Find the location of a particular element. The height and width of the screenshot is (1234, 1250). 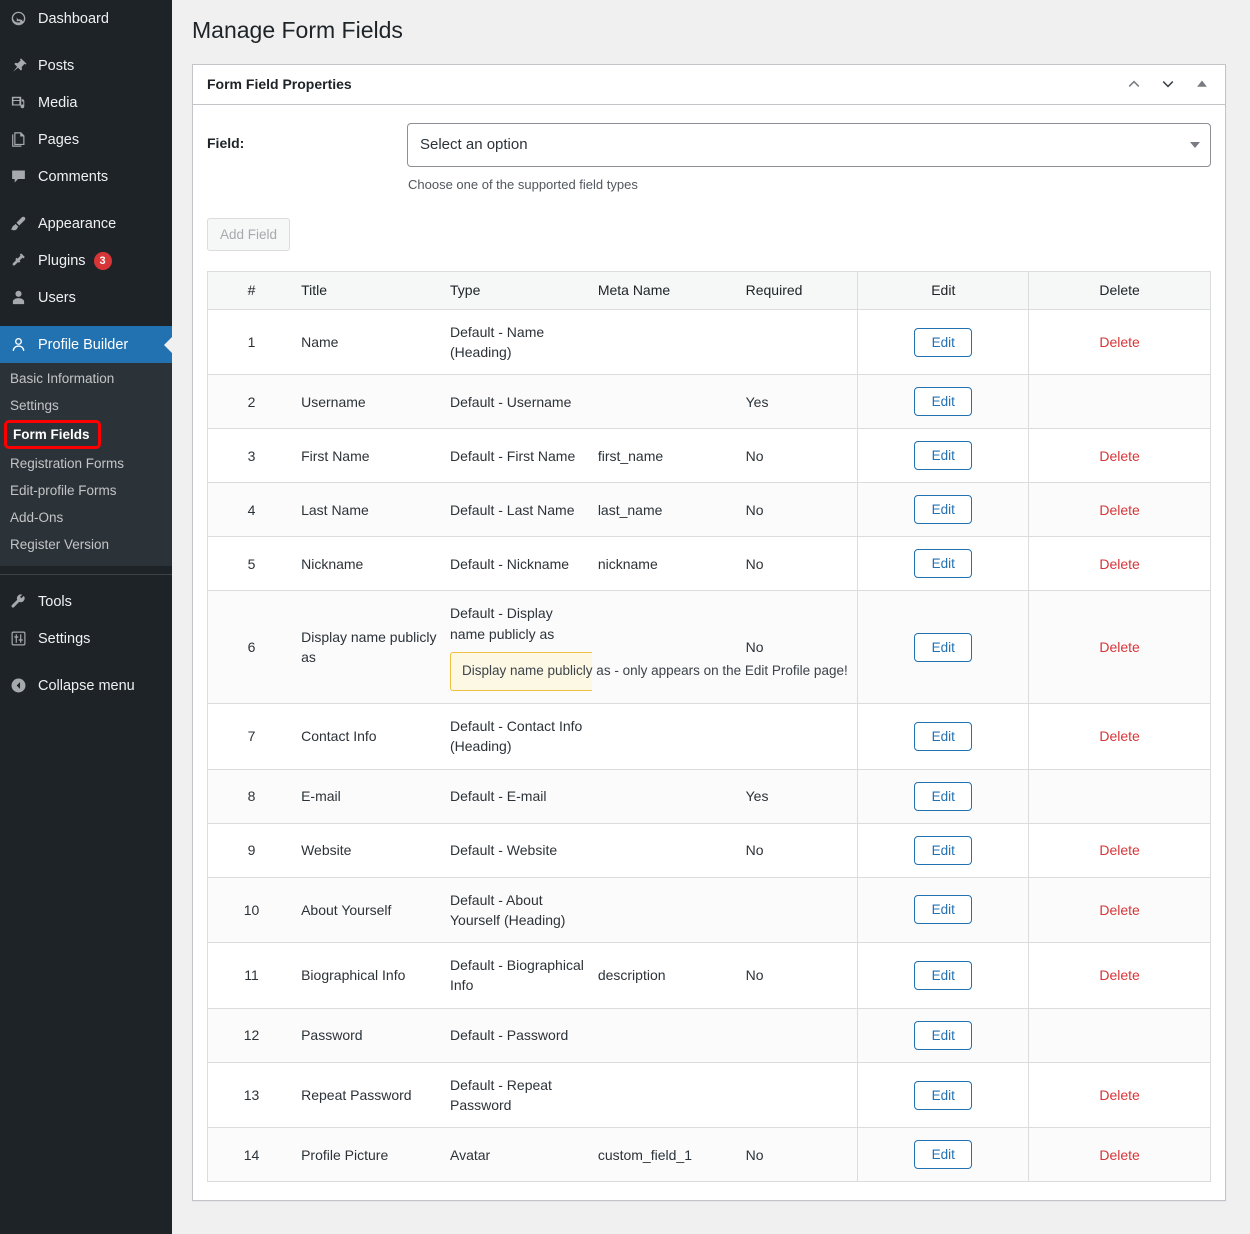

cell-type-text: Default - Biographical Info is located at coordinates (517, 975).